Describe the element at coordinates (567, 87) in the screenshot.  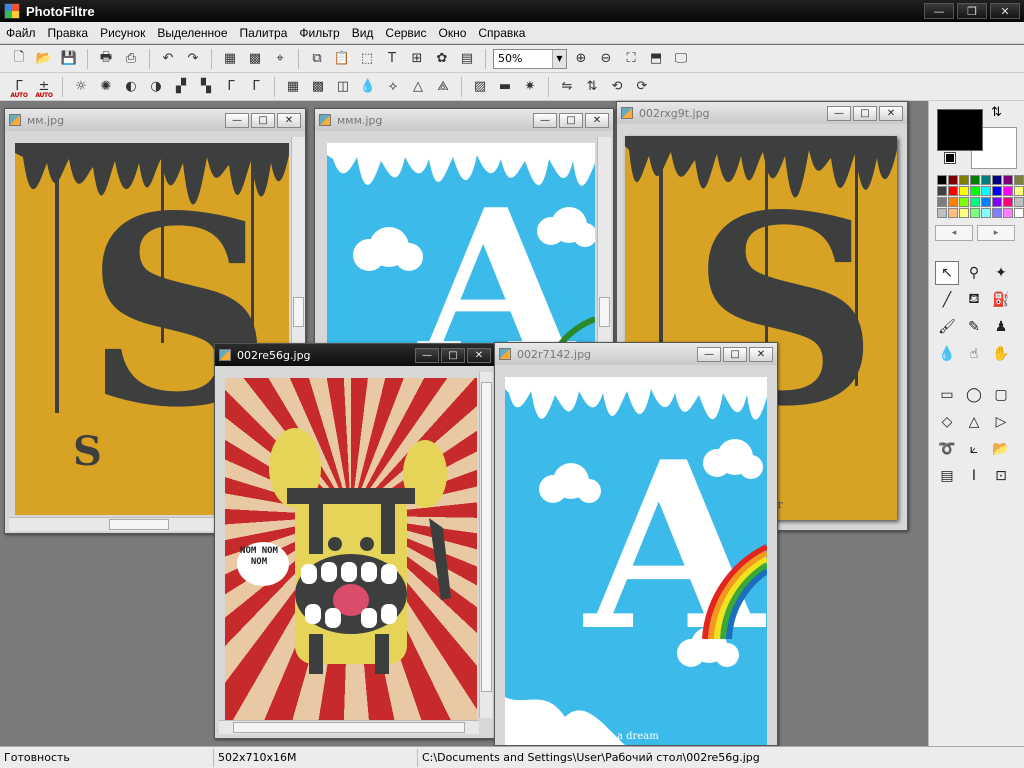
I see `flip-horizontal-icon: ⇋` at that location.